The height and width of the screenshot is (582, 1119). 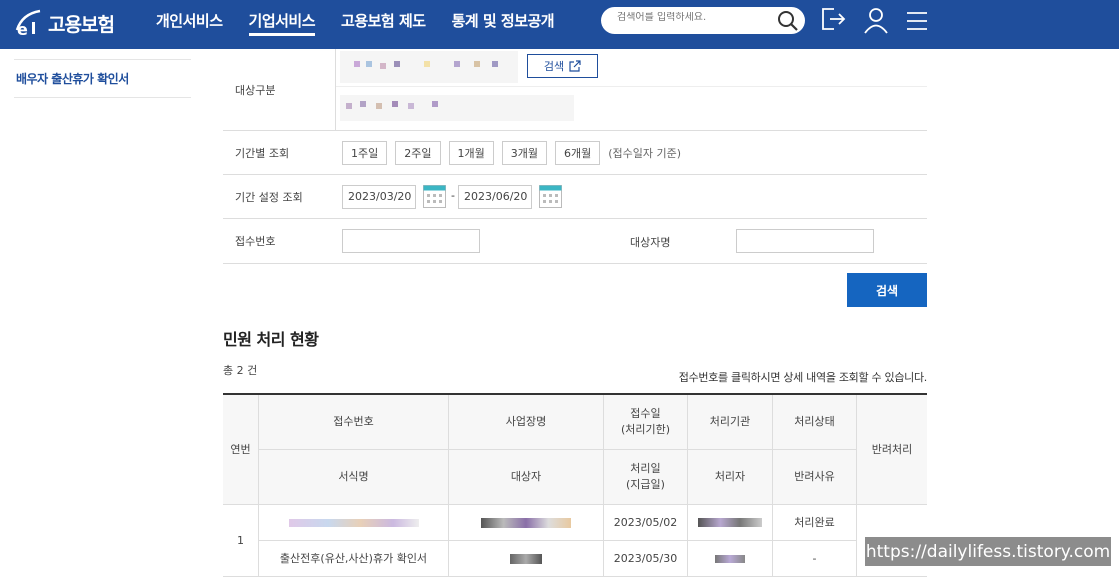 I want to click on period-note: (접수일자 기준), so click(x=645, y=153).